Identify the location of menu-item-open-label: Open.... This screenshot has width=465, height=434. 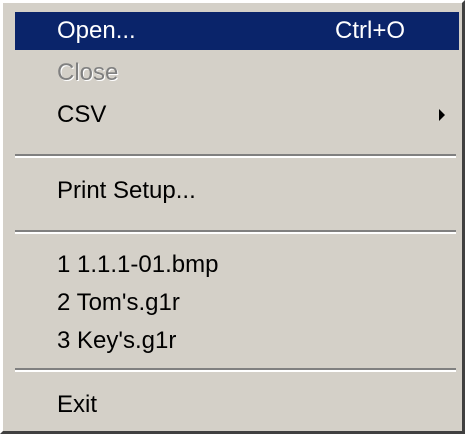
(96, 30).